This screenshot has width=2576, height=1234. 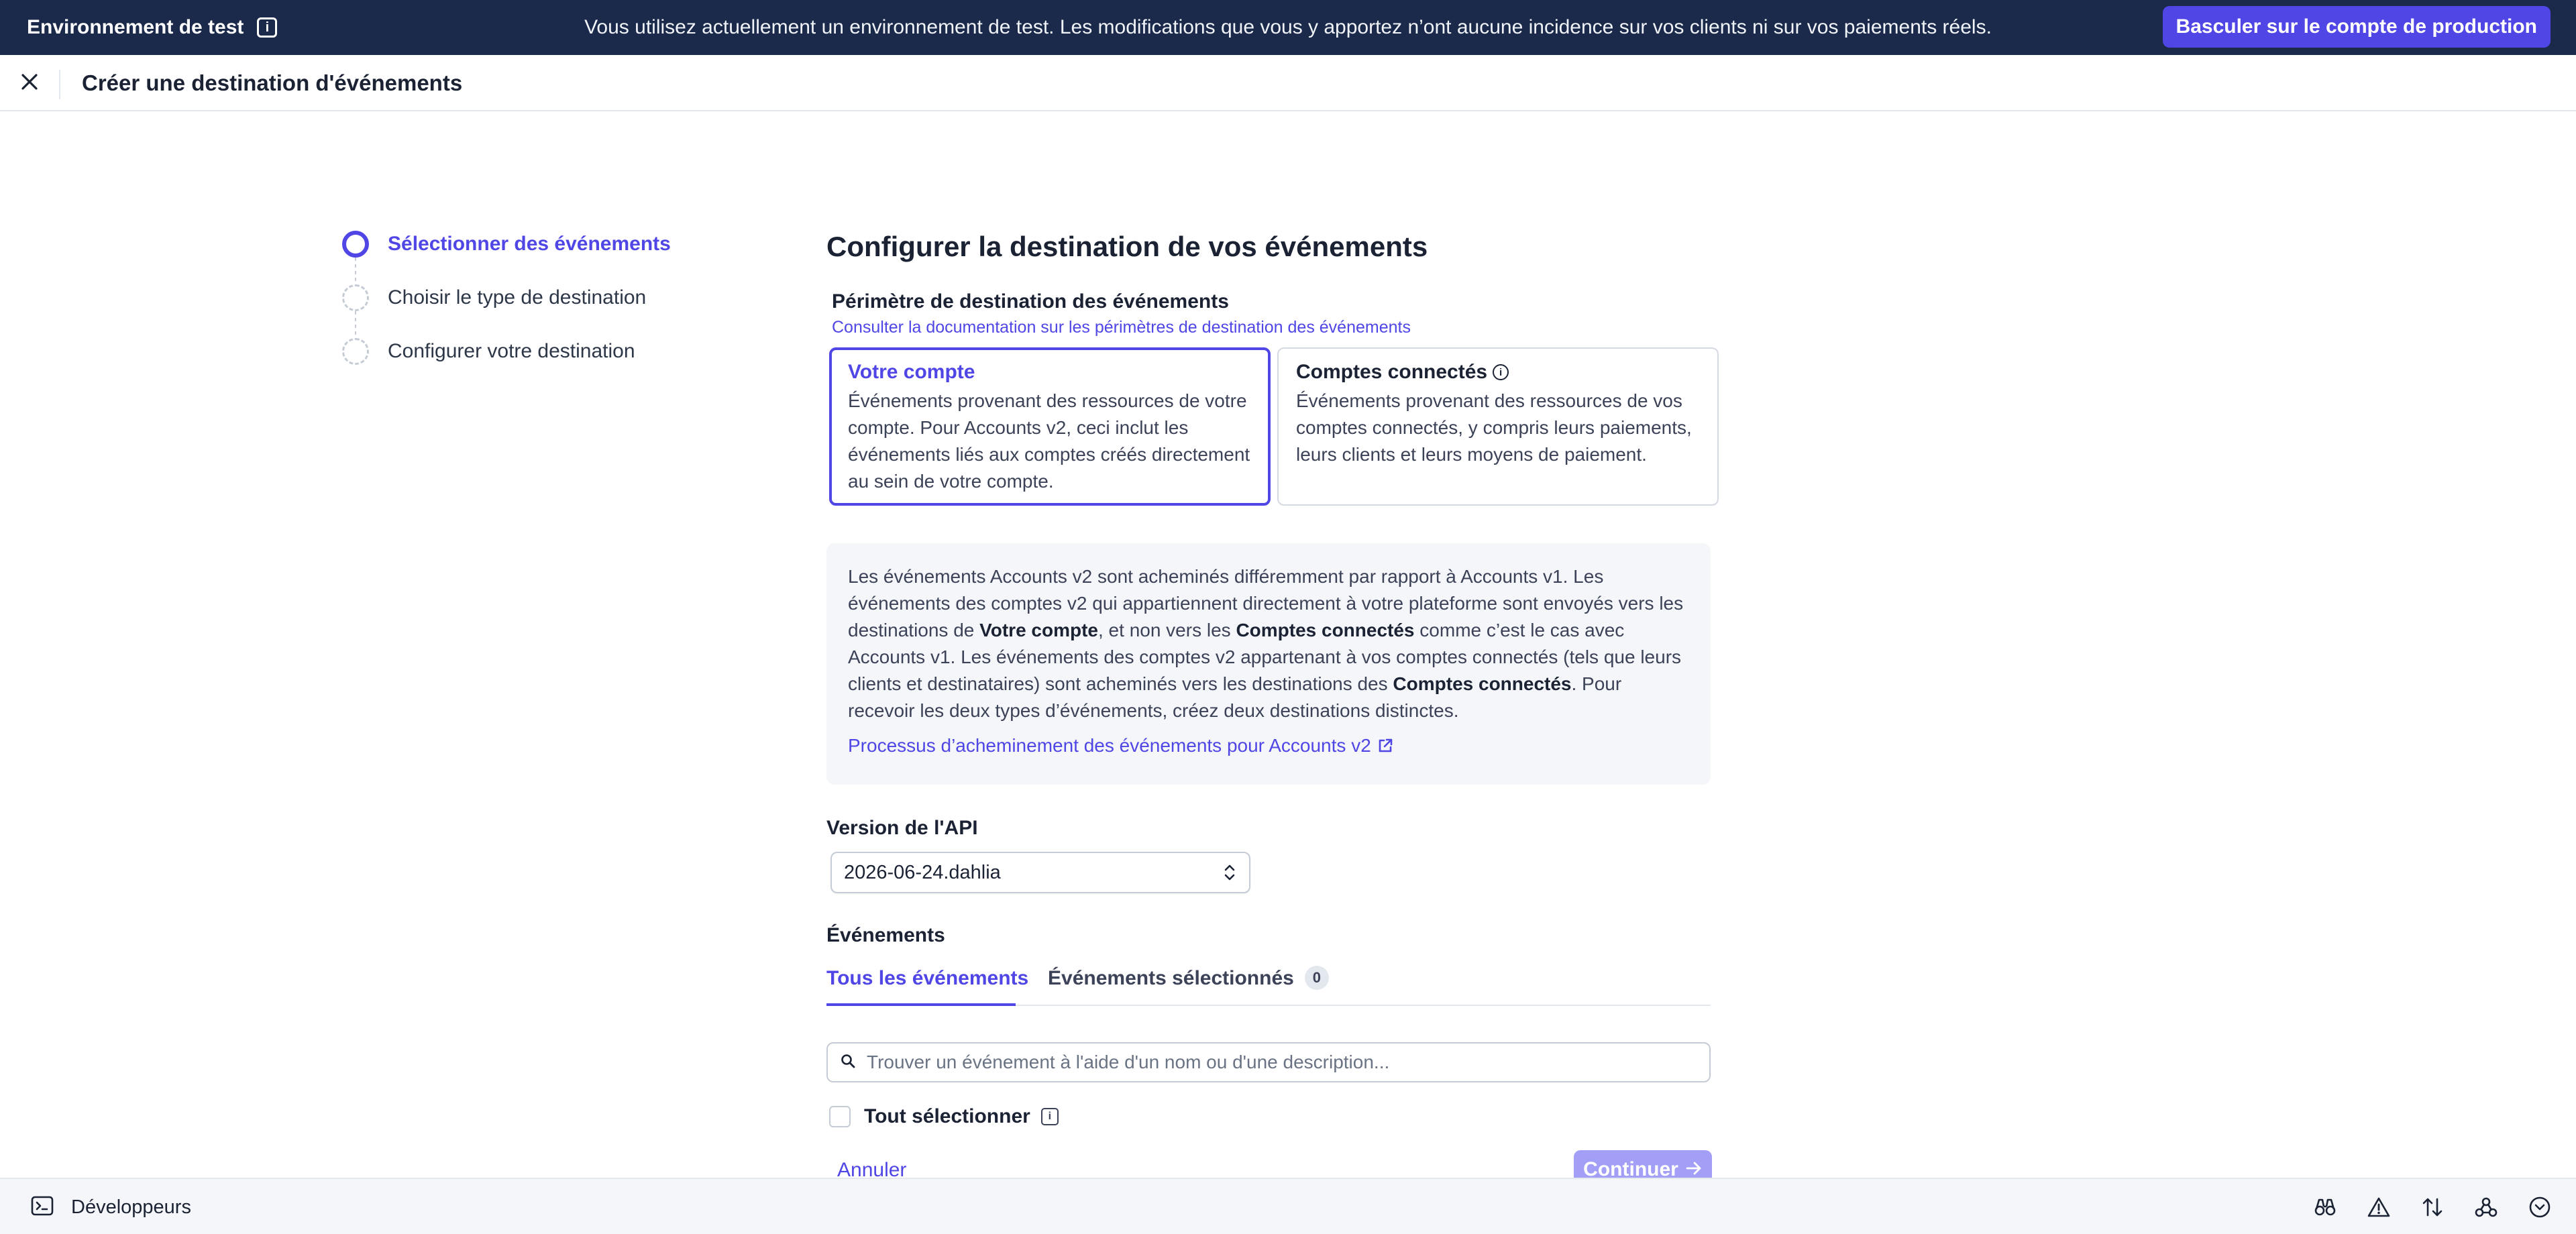 I want to click on step-select-events: Sélectionner des événements, so click(x=506, y=244).